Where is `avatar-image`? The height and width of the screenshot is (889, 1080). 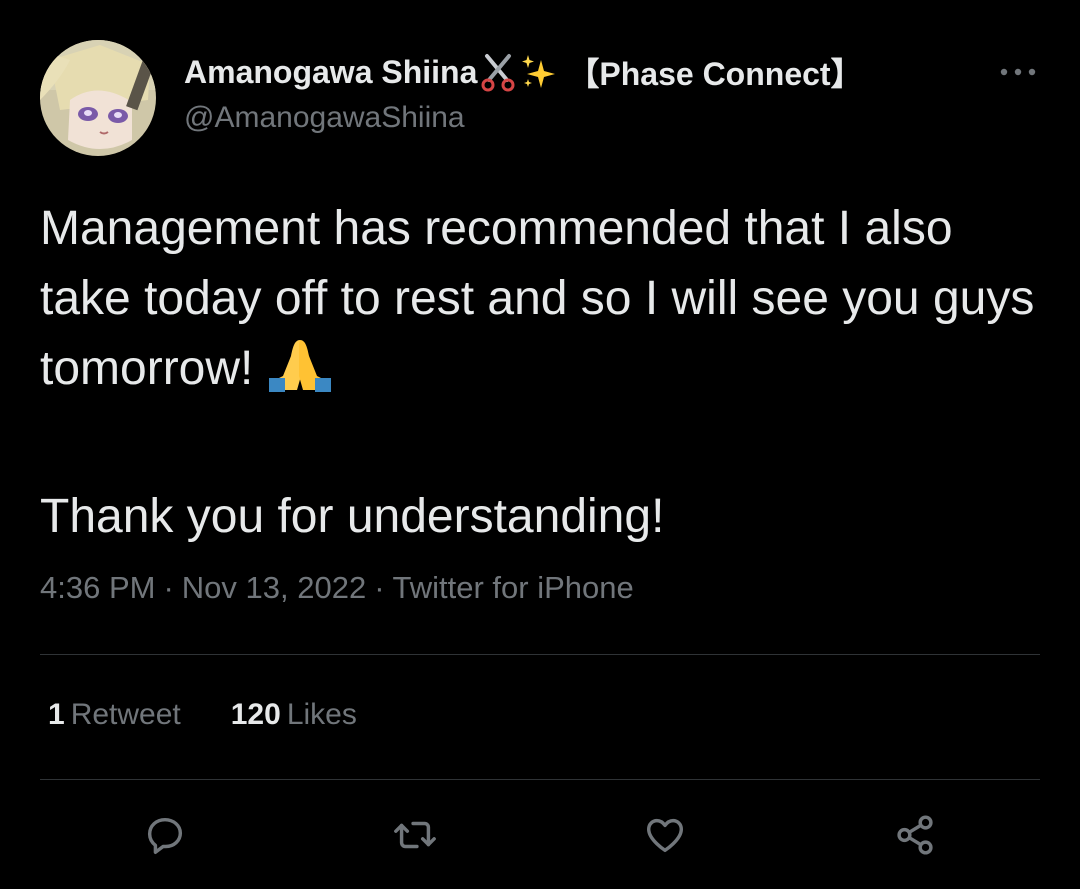
avatar-image is located at coordinates (98, 98).